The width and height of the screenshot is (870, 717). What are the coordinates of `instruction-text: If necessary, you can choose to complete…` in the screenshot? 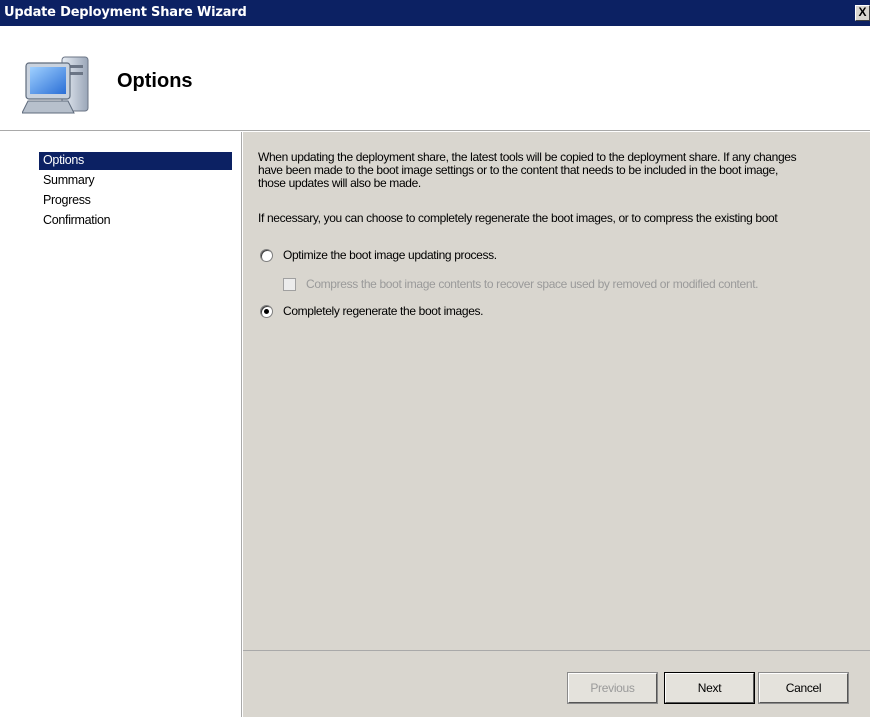 It's located at (518, 218).